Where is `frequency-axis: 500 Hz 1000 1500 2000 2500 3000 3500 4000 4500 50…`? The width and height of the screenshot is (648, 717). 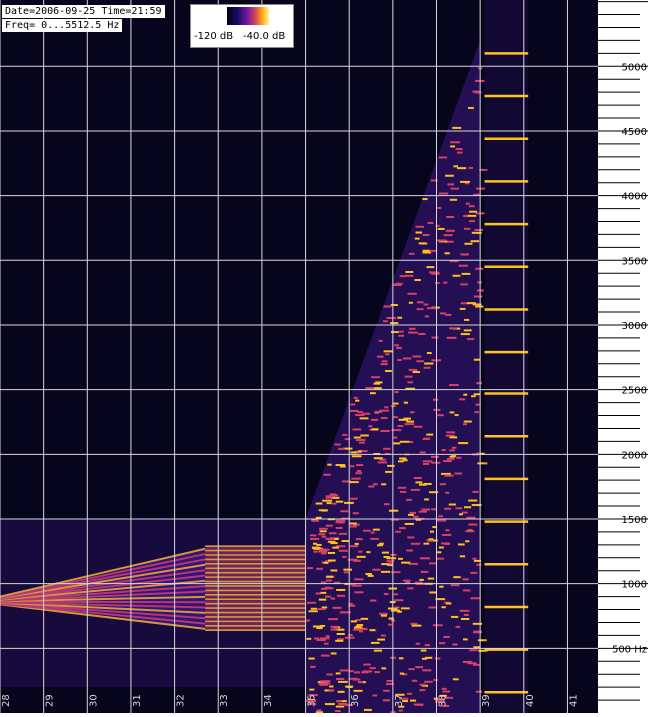
frequency-axis: 500 Hz 1000 1500 2000 2500 3000 3500 4000 4500 50… is located at coordinates (623, 356).